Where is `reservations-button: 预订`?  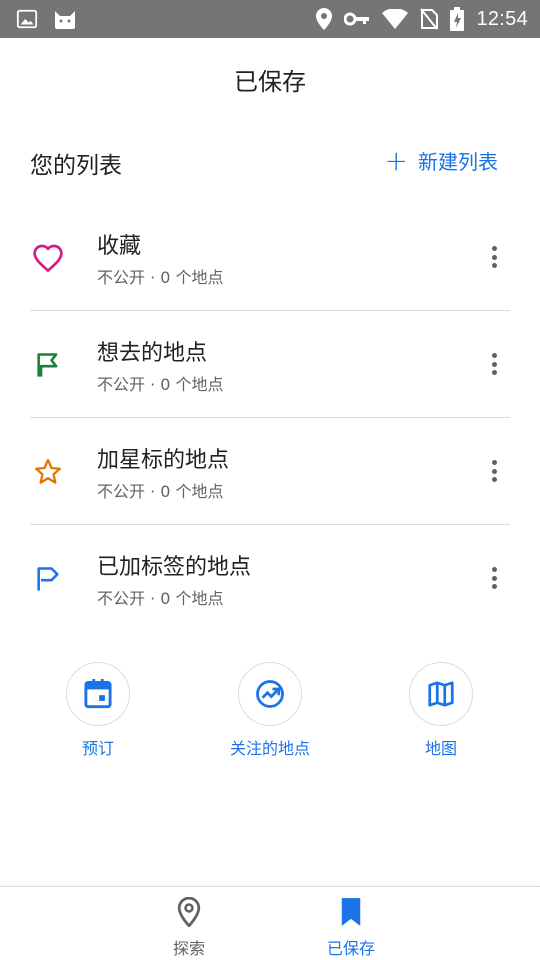
reservations-button: 预订 is located at coordinates (98, 710).